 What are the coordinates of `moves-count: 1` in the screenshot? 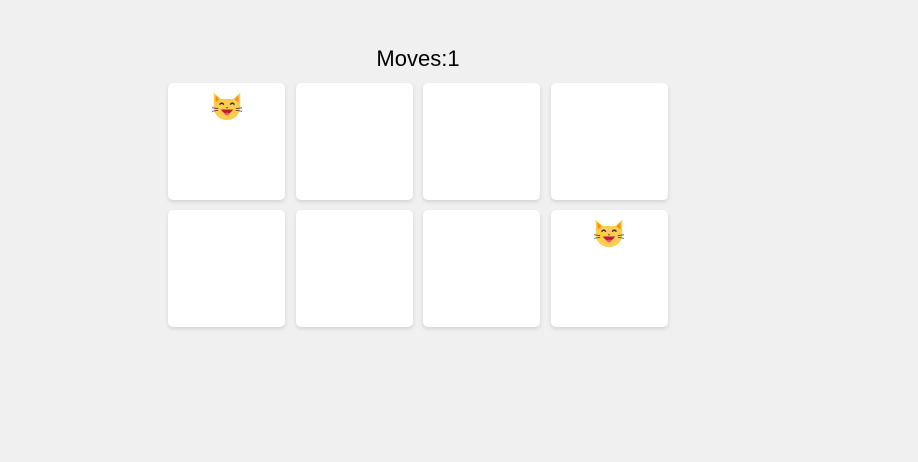 It's located at (453, 58).